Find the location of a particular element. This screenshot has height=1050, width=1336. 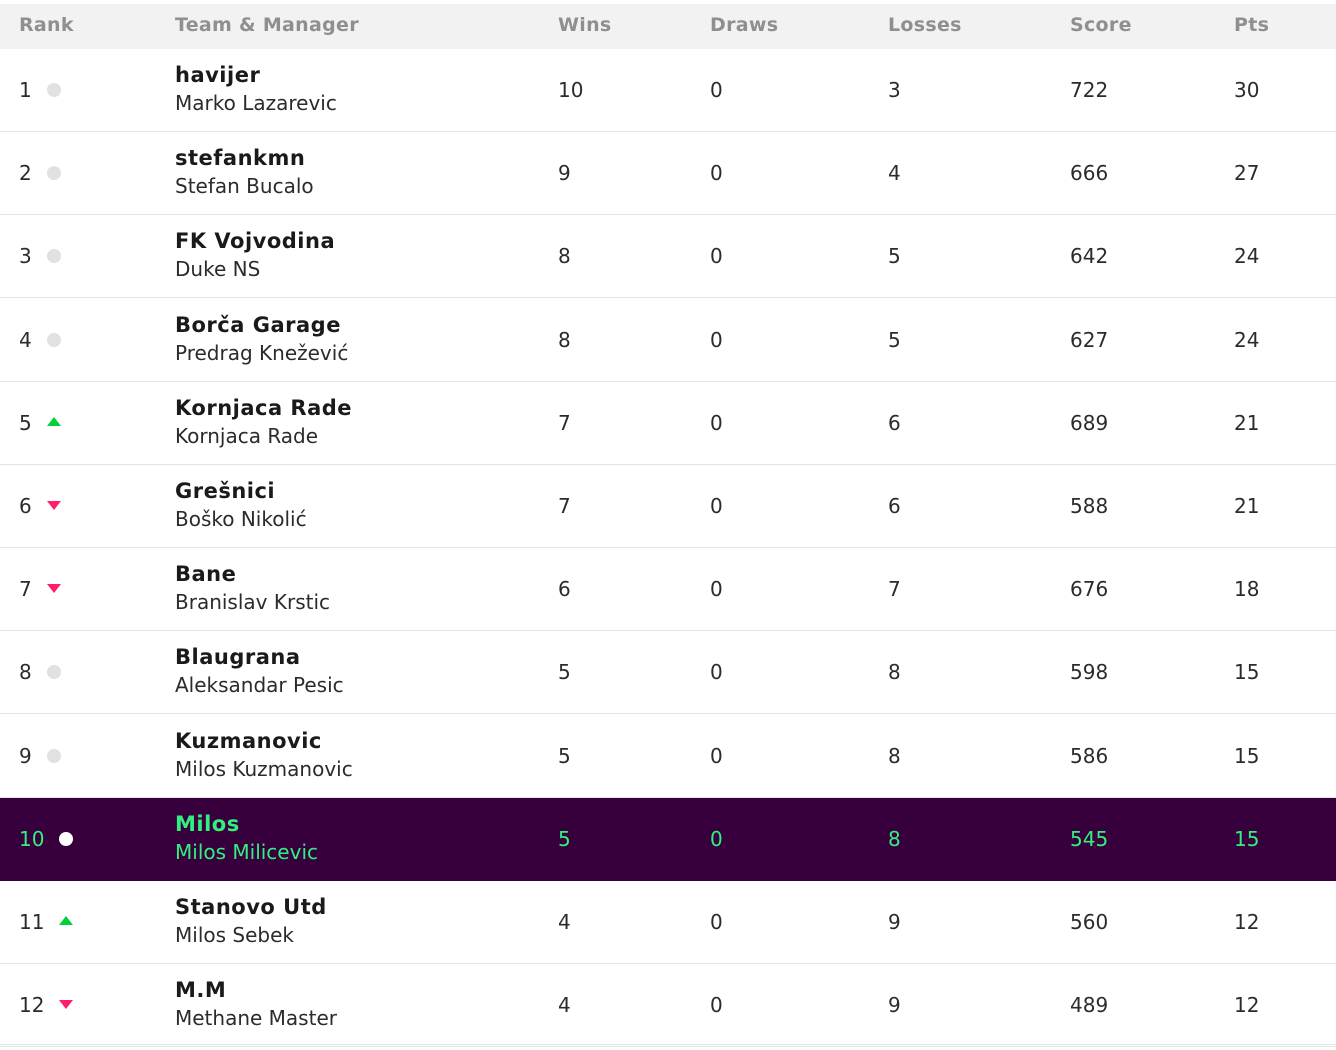

score-cell: 689 is located at coordinates (1089, 423).